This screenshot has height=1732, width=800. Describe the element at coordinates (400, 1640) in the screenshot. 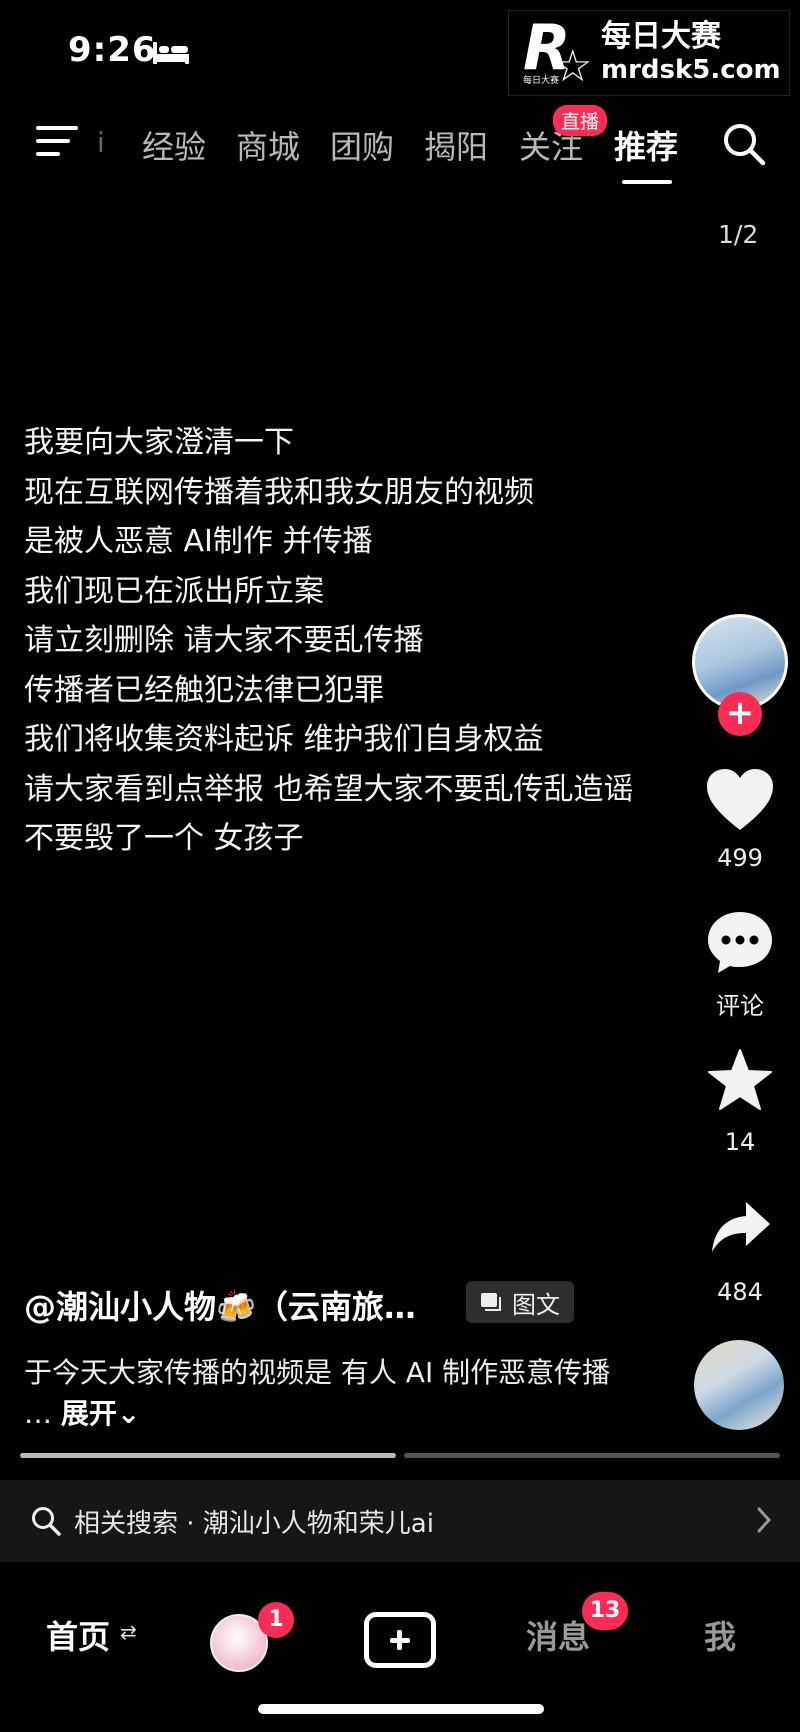

I see `create-button` at that location.